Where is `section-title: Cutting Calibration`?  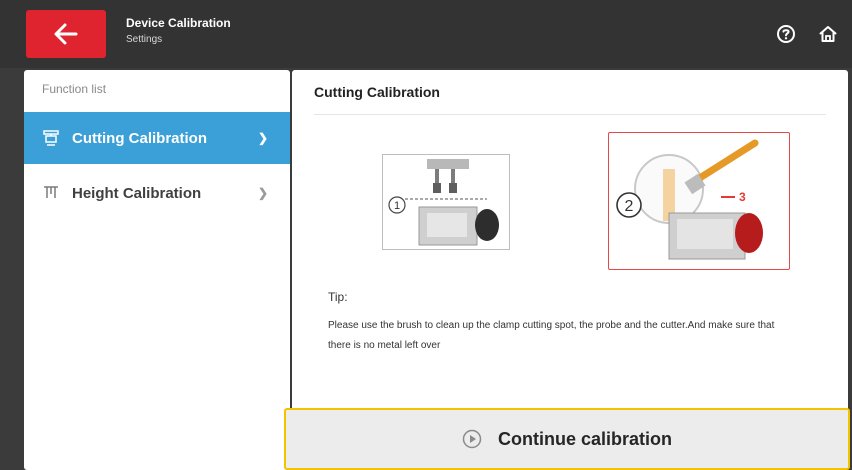 section-title: Cutting Calibration is located at coordinates (377, 92).